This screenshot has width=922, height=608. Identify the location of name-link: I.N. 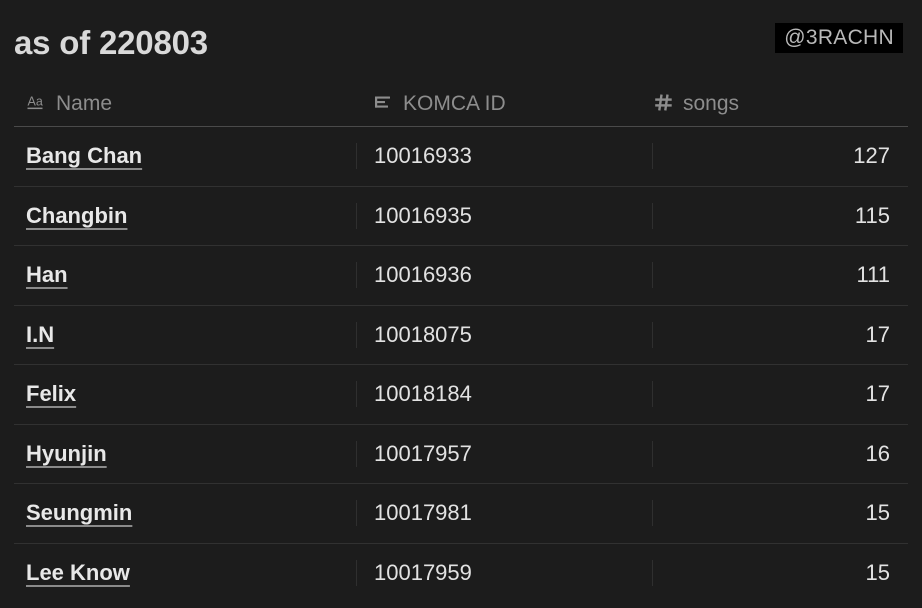
(40, 334).